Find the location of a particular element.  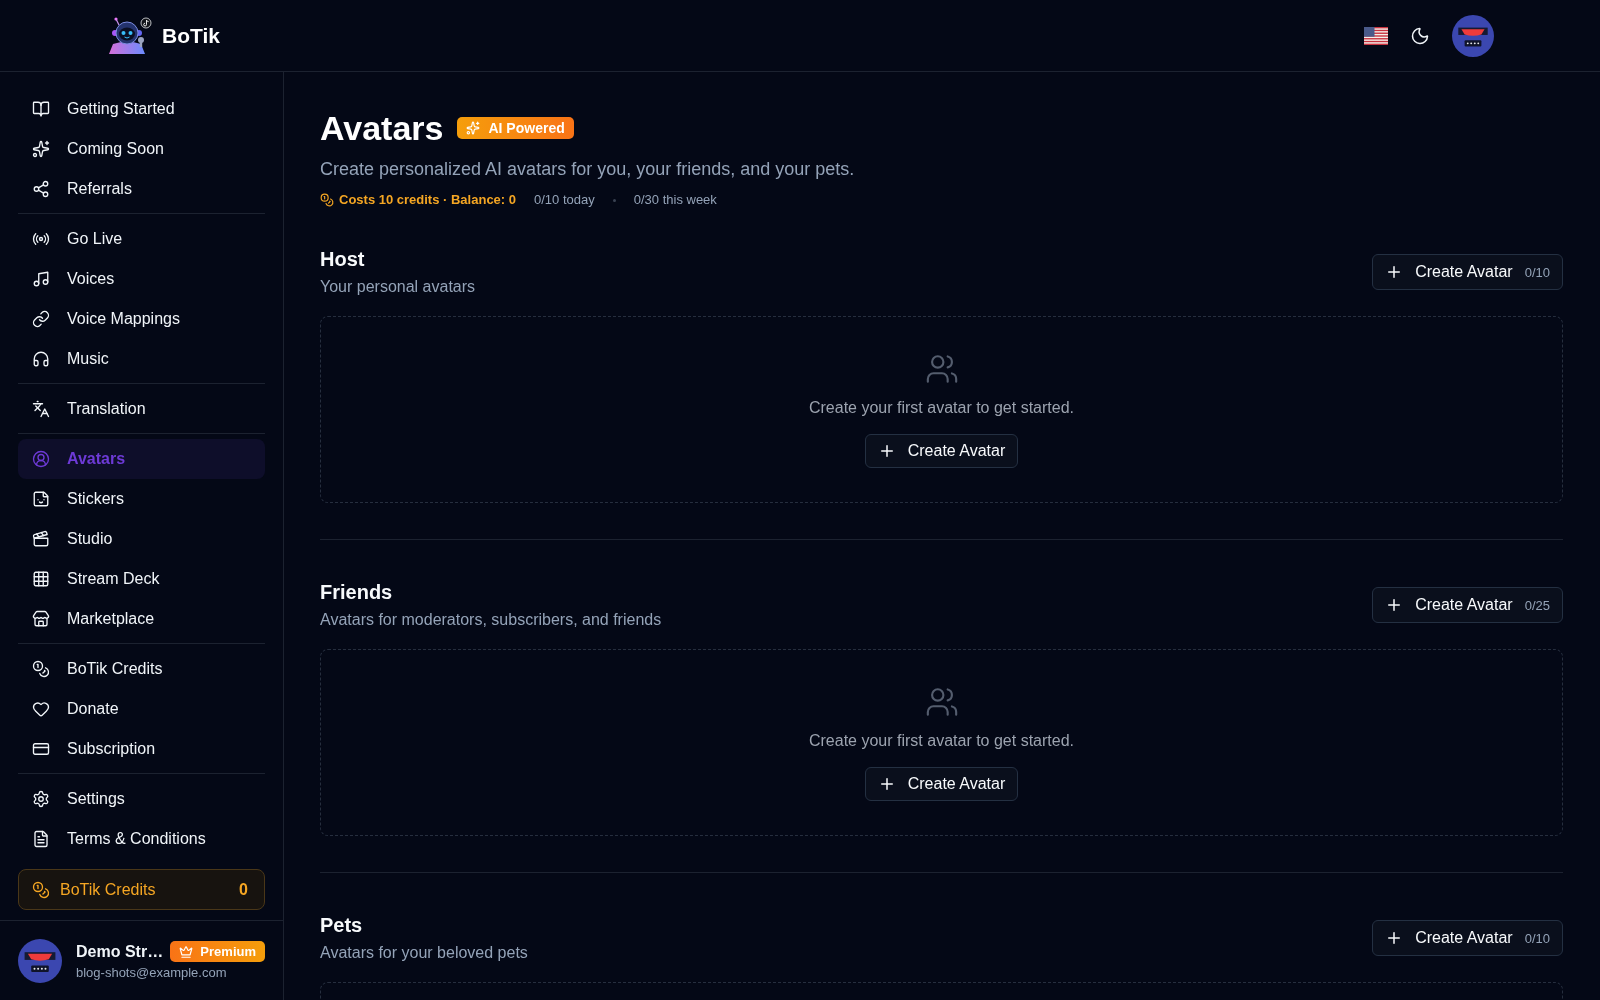

book-icon is located at coordinates (41, 109).